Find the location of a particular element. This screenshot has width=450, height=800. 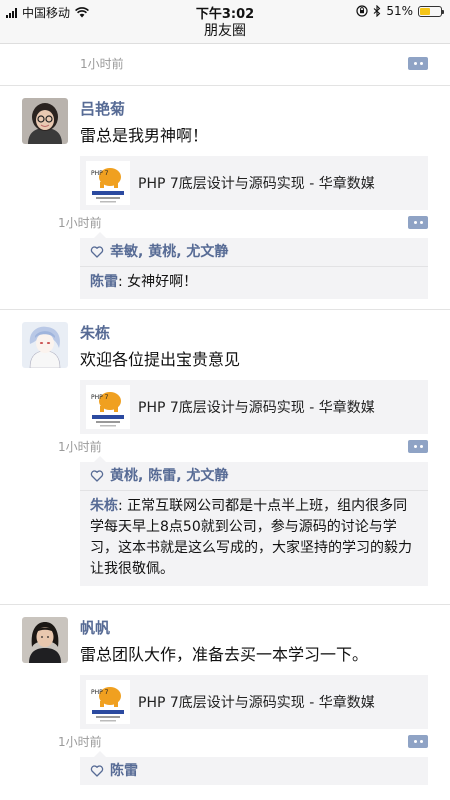

post-text: 雷总是我男神啊！ is located at coordinates (144, 135).